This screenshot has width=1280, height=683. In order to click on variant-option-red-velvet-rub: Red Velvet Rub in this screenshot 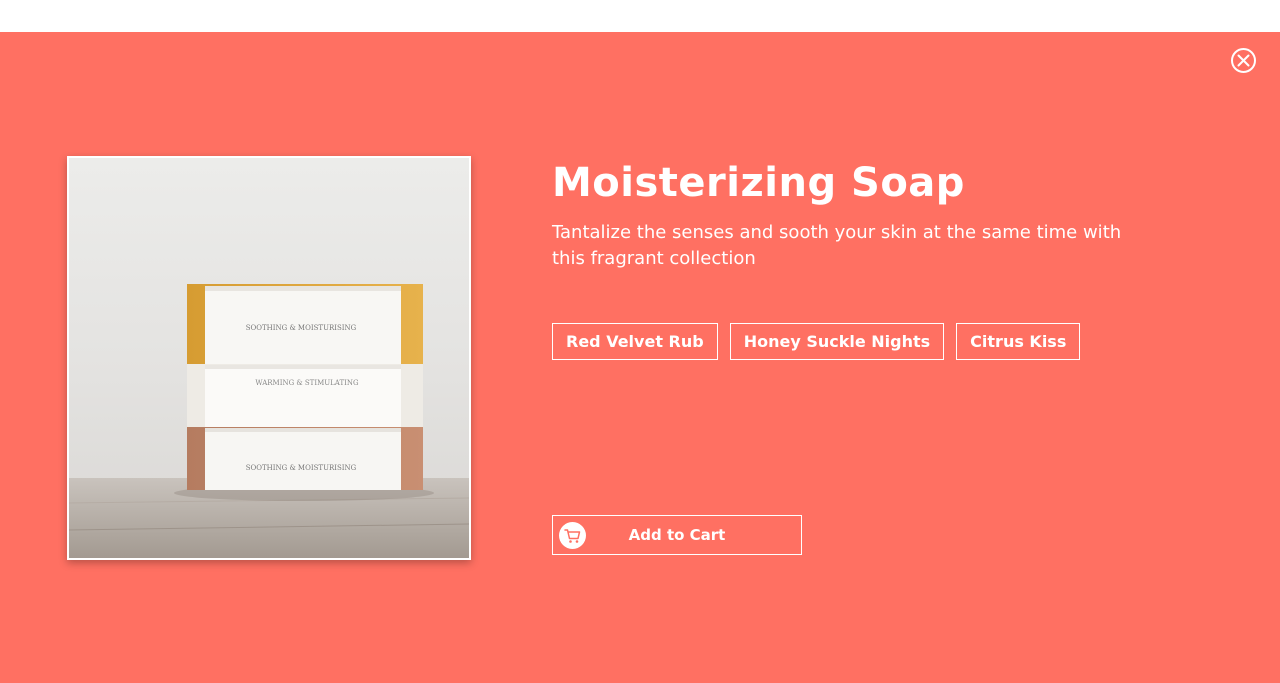, I will do `click(635, 341)`.